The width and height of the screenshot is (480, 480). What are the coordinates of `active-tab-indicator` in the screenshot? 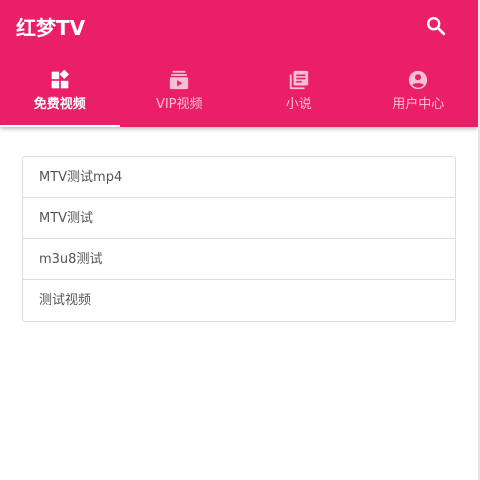 It's located at (60, 126).